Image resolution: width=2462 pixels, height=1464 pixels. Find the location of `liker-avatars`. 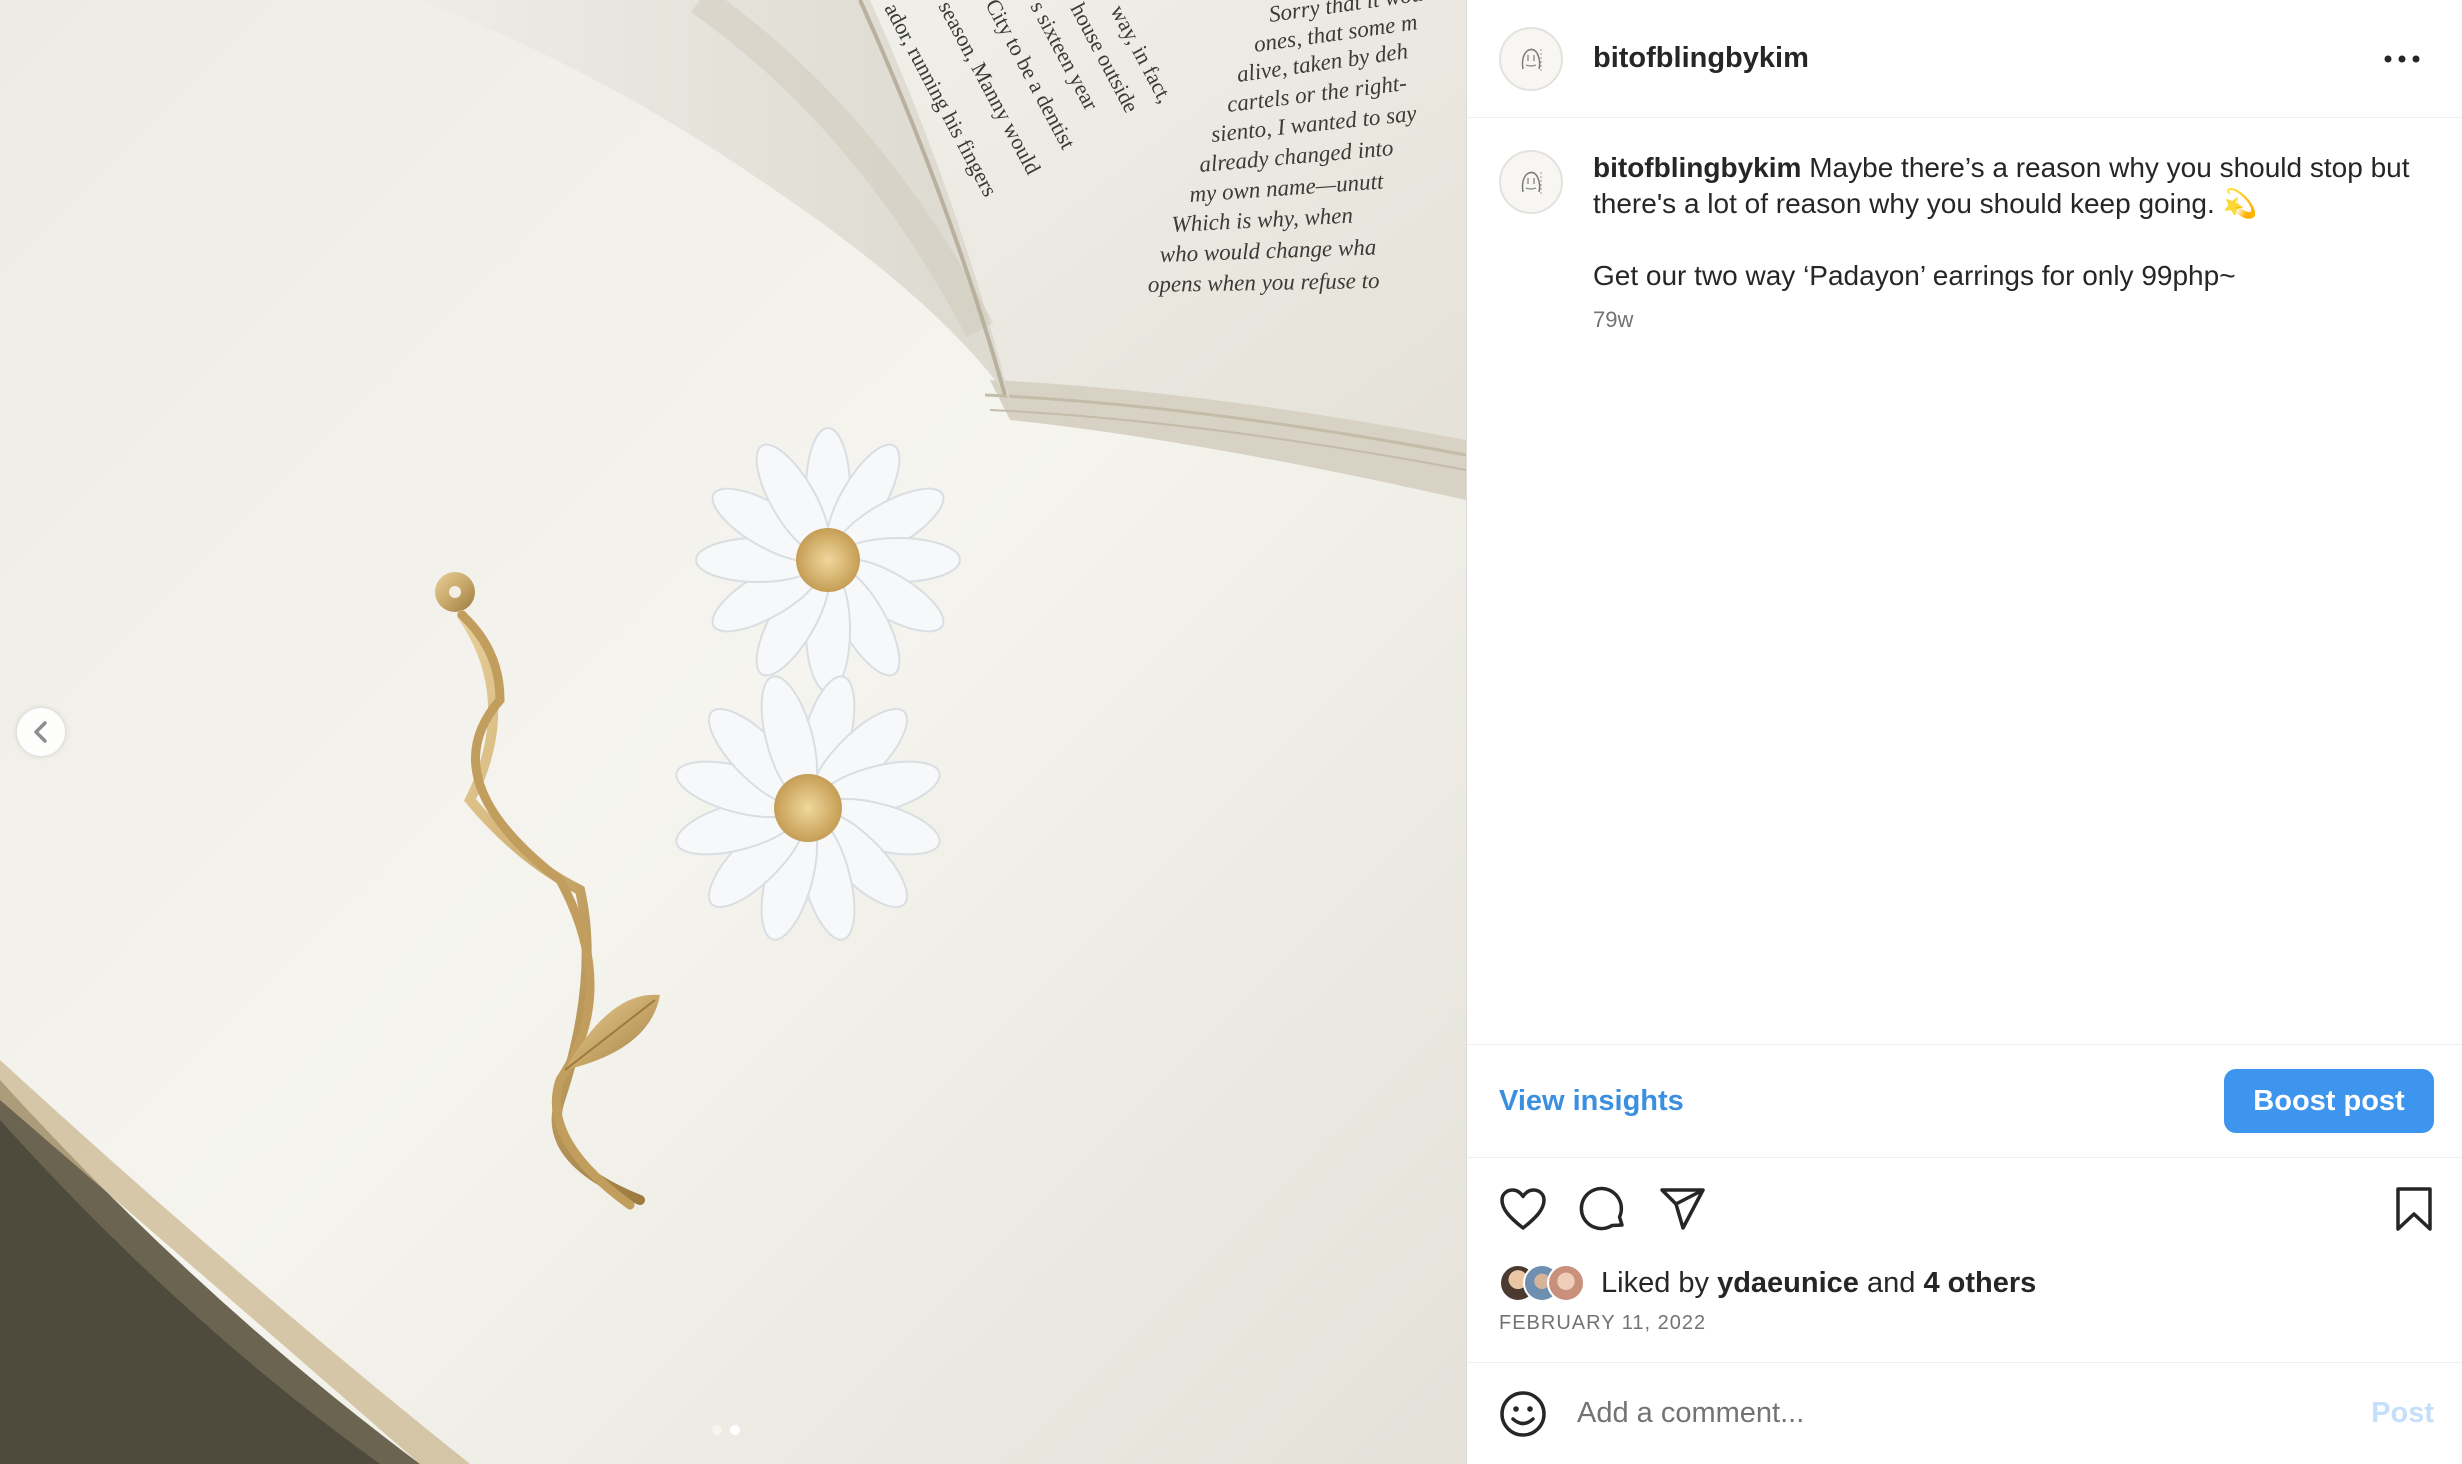

liker-avatars is located at coordinates (1542, 1283).